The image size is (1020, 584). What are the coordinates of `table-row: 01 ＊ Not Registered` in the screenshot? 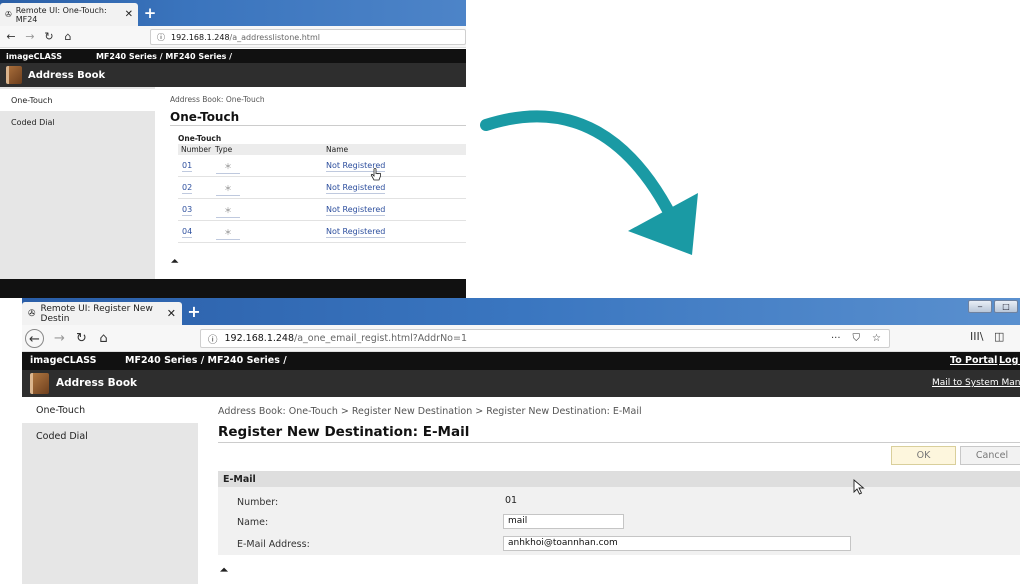 It's located at (322, 166).